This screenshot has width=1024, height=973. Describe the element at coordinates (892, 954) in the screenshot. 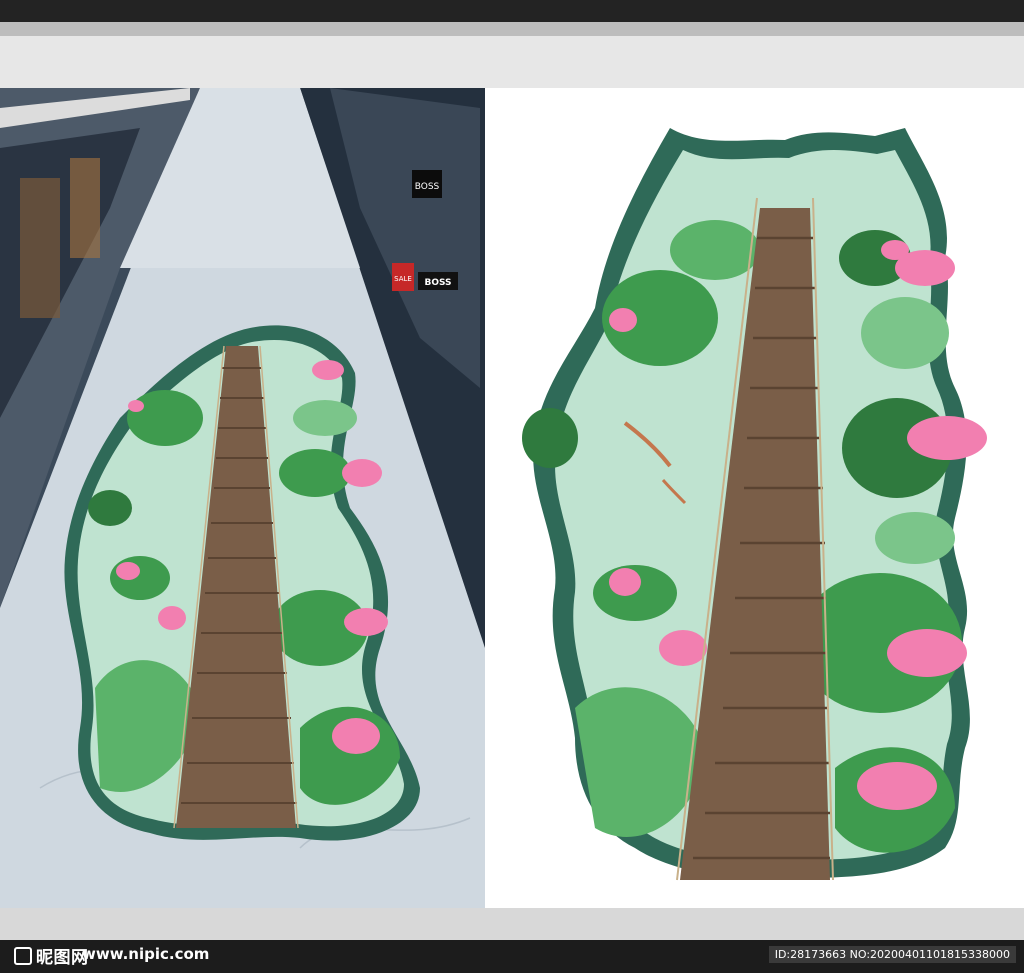

I see `image-id-label: ID:28173663 NO:20200401101815338000` at that location.